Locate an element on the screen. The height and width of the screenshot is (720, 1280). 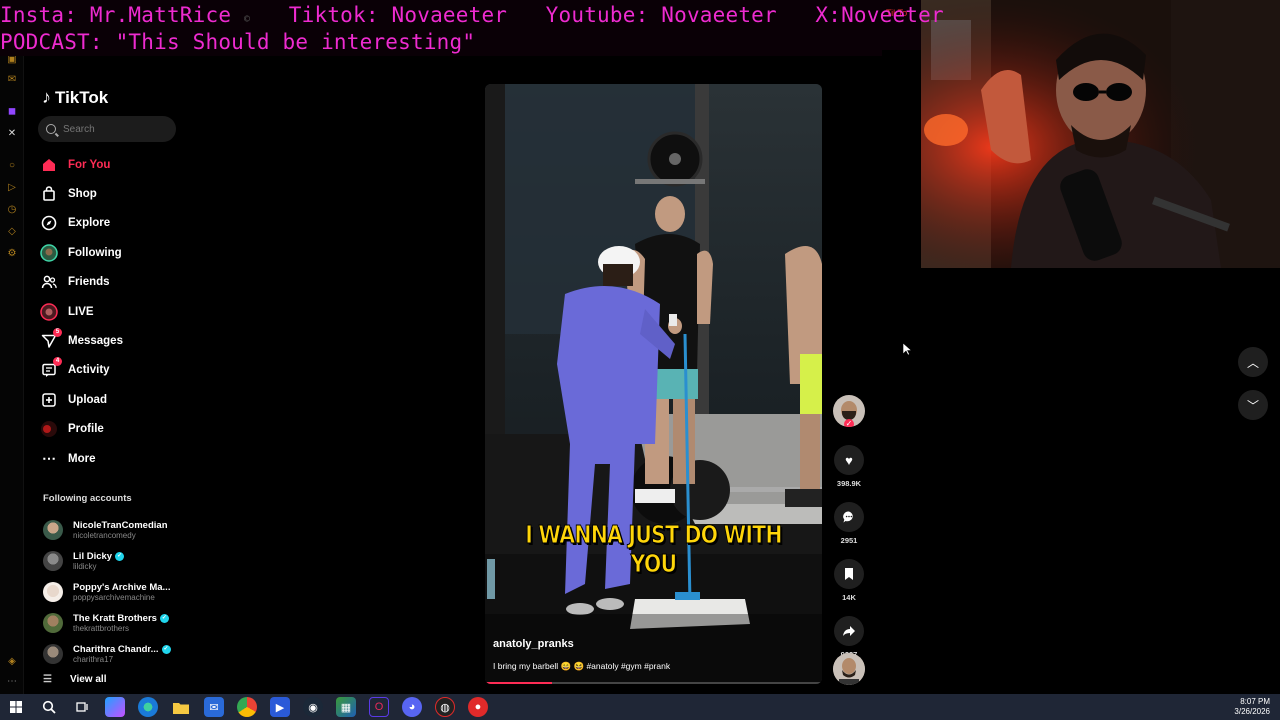
nav-label: More is located at coordinates (82, 458).